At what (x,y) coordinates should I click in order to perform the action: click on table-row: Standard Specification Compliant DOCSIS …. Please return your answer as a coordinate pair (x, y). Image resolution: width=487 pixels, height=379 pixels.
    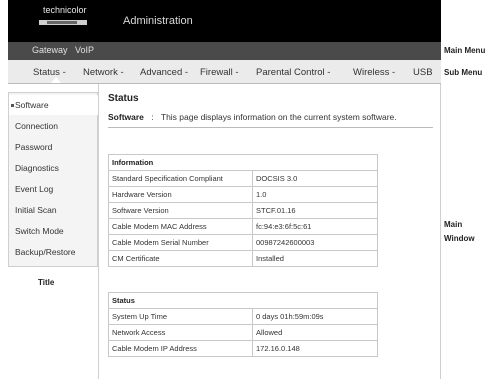
    Looking at the image, I should click on (243, 178).